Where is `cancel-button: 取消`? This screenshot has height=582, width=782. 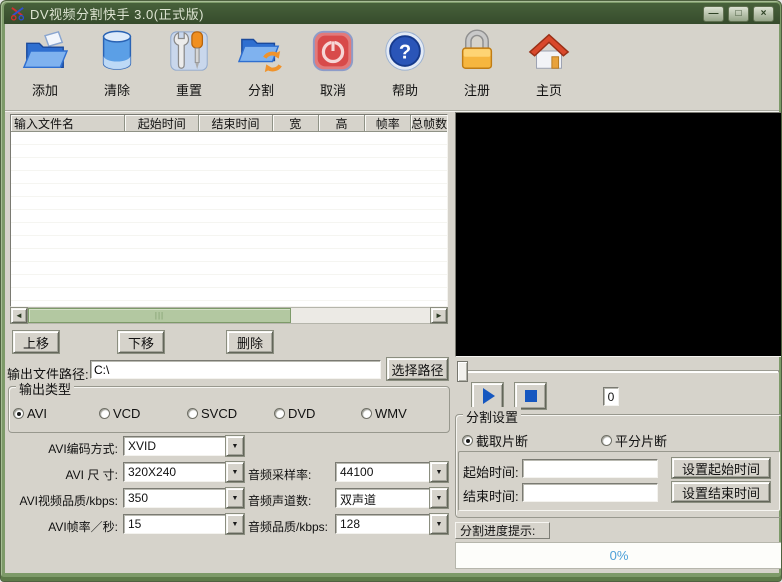
cancel-button: 取消 is located at coordinates (333, 67).